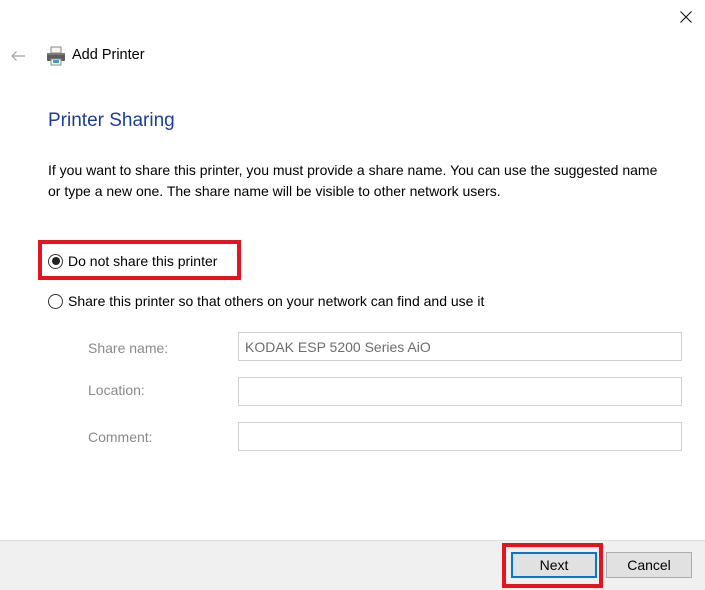  I want to click on location-label: Location:, so click(116, 390).